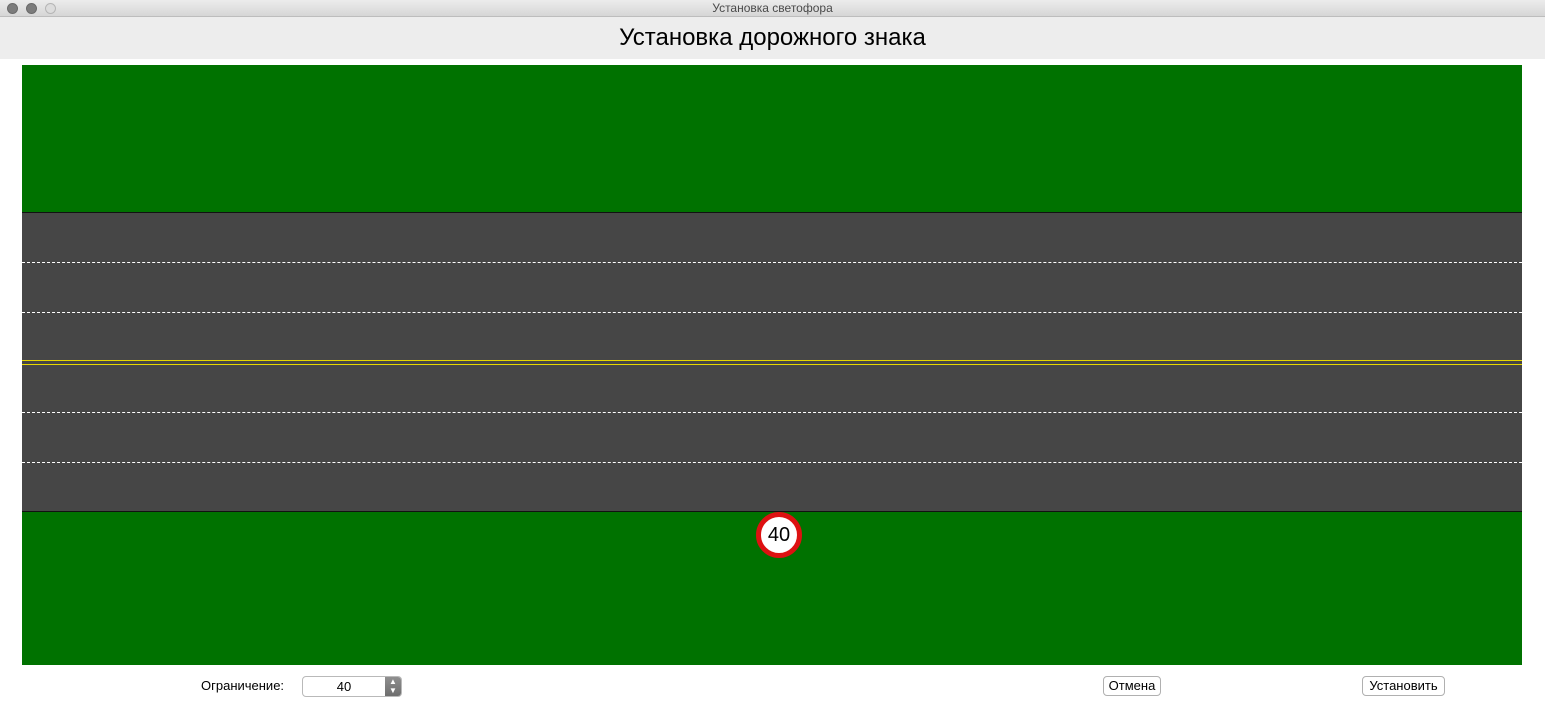 Image resolution: width=1545 pixels, height=717 pixels. I want to click on speed-limit-sign-value: 40, so click(779, 534).